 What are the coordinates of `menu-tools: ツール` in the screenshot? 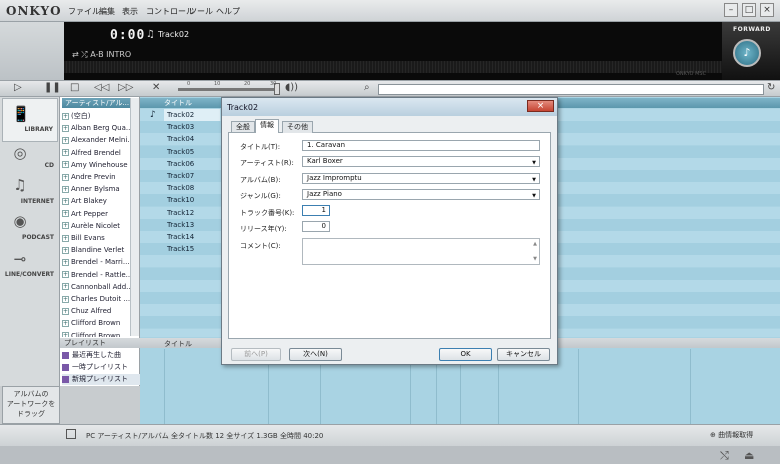 It's located at (201, 11).